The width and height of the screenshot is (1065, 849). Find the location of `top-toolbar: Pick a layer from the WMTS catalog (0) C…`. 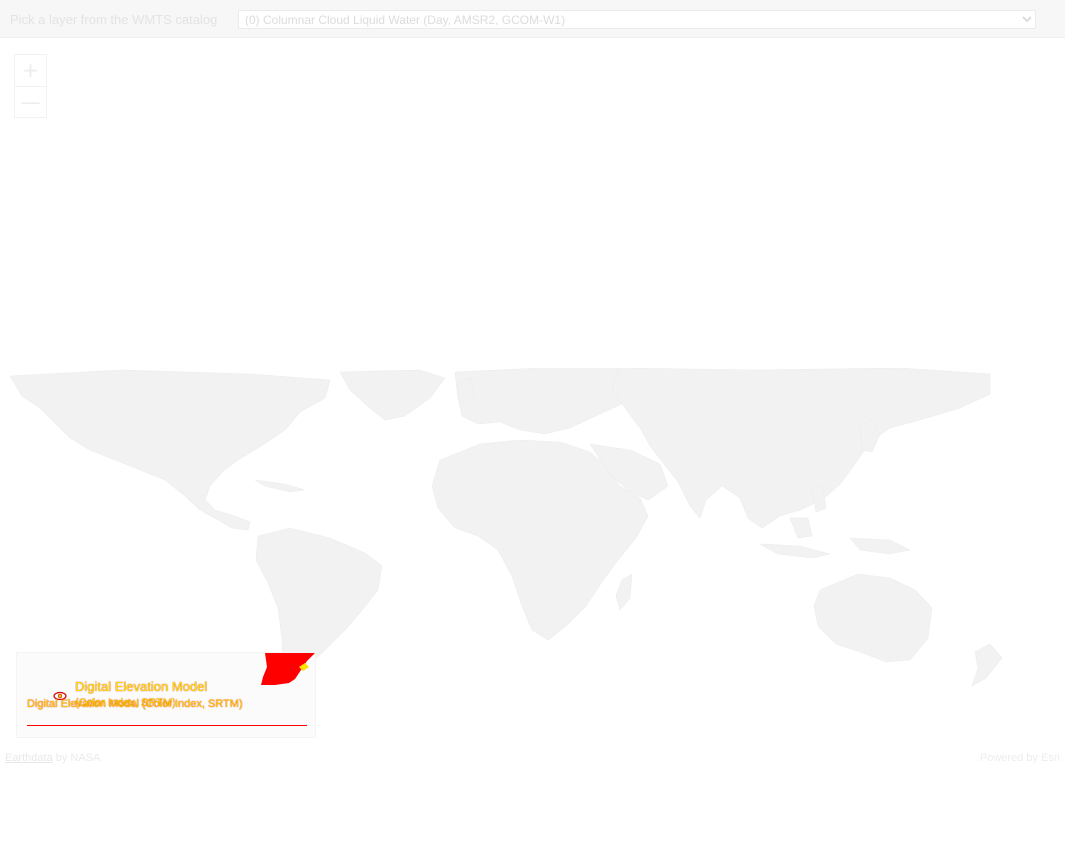

top-toolbar: Pick a layer from the WMTS catalog (0) C… is located at coordinates (532, 19).